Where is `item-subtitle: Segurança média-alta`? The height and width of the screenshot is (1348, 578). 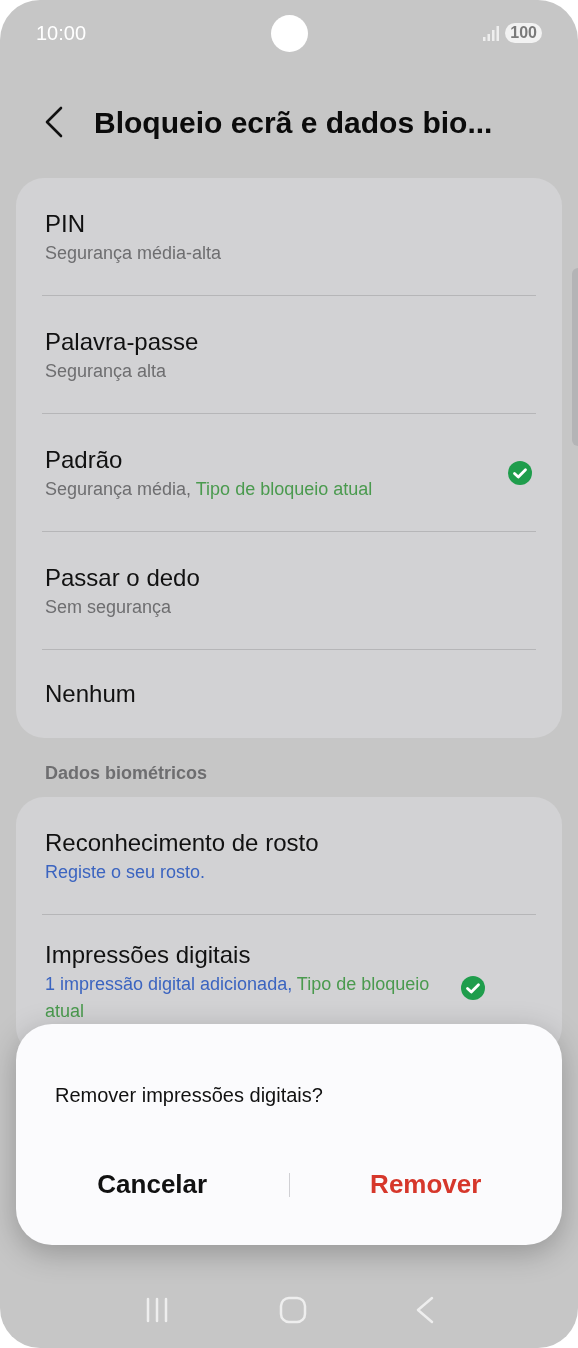
item-subtitle: Segurança média-alta is located at coordinates (134, 253).